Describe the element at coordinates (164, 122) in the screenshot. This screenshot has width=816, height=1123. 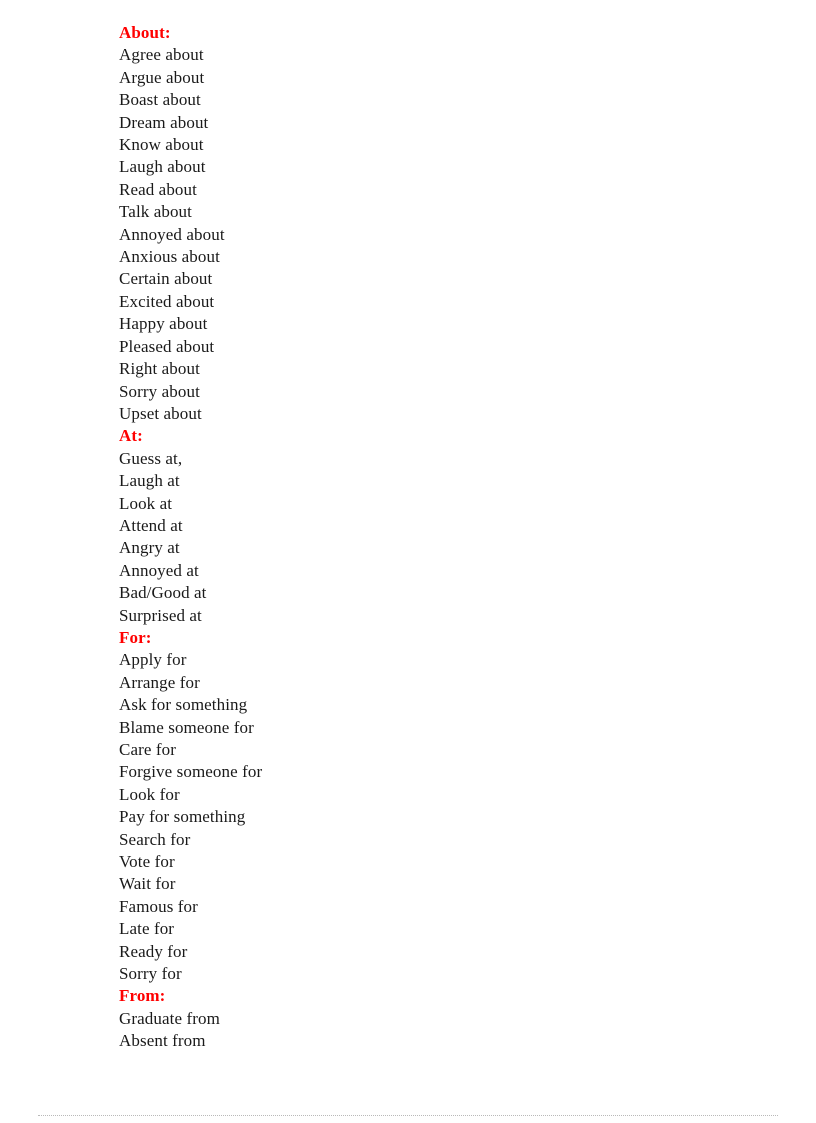
I see `list-item: Dream about` at that location.